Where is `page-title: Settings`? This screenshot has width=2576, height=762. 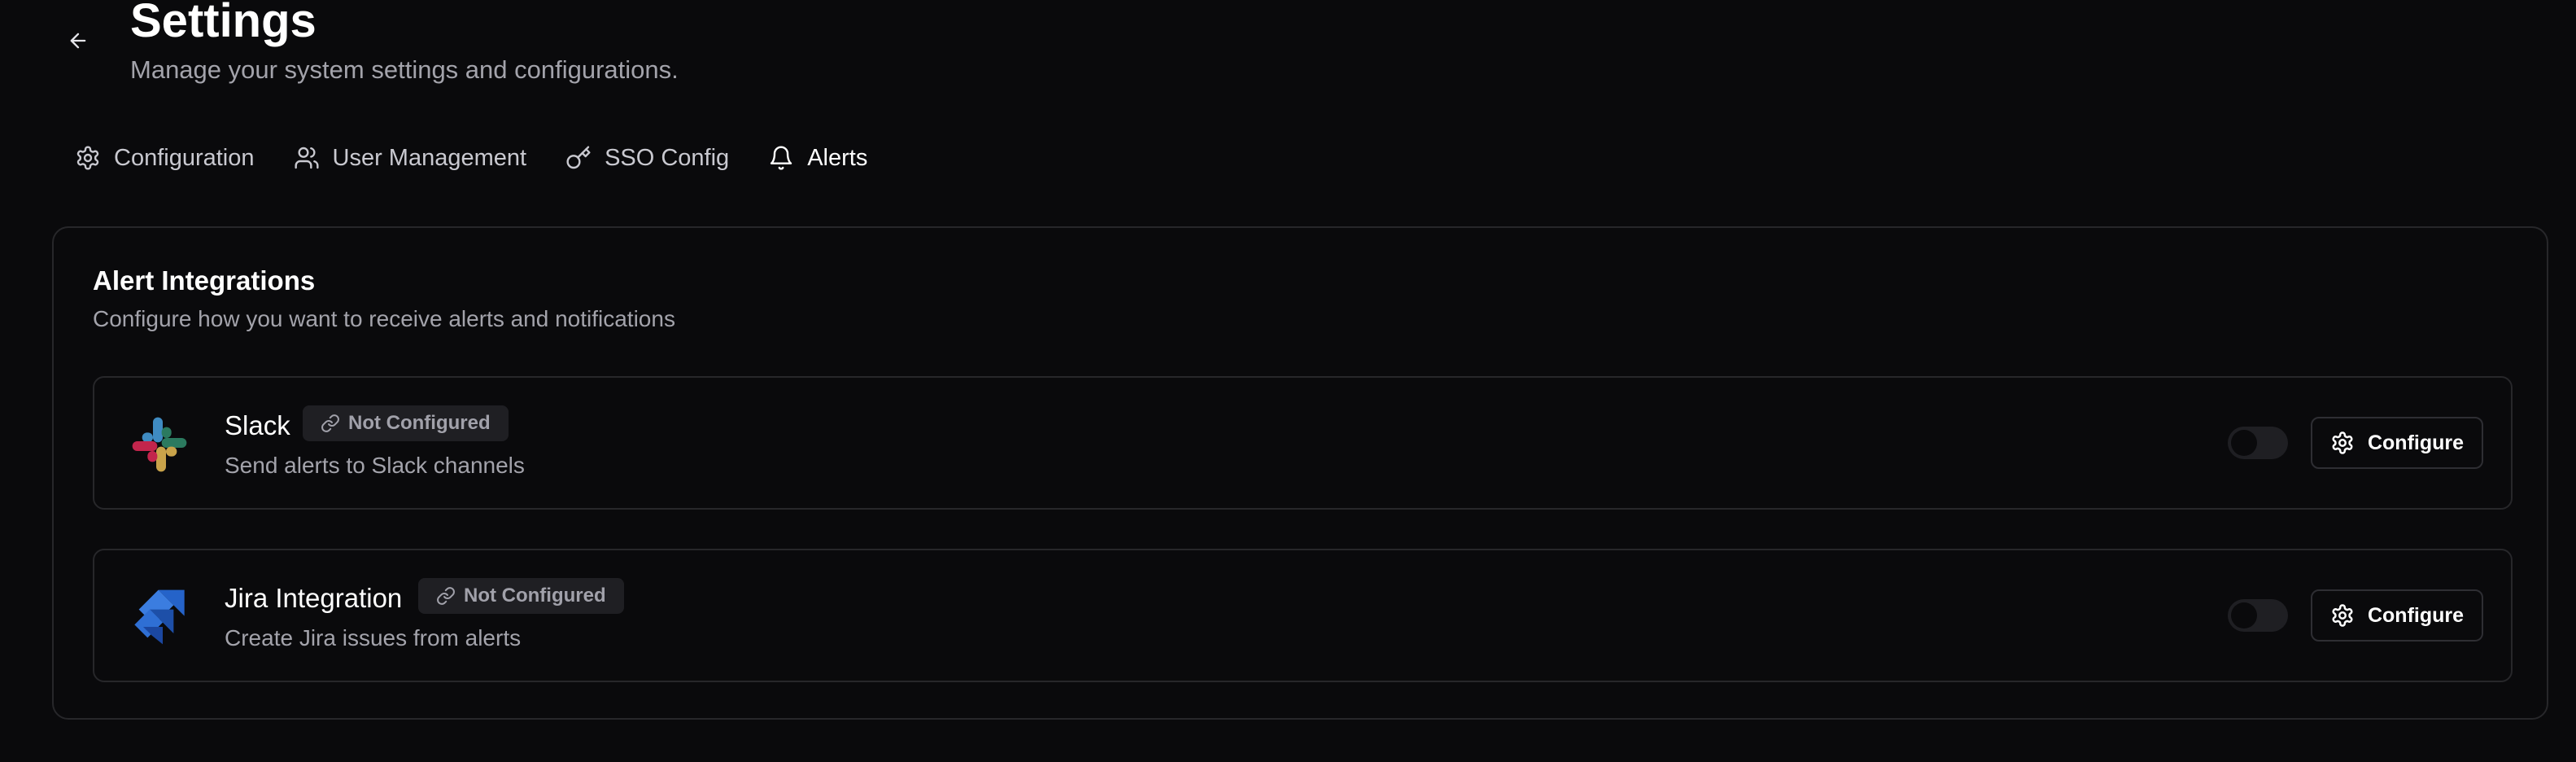 page-title: Settings is located at coordinates (223, 23).